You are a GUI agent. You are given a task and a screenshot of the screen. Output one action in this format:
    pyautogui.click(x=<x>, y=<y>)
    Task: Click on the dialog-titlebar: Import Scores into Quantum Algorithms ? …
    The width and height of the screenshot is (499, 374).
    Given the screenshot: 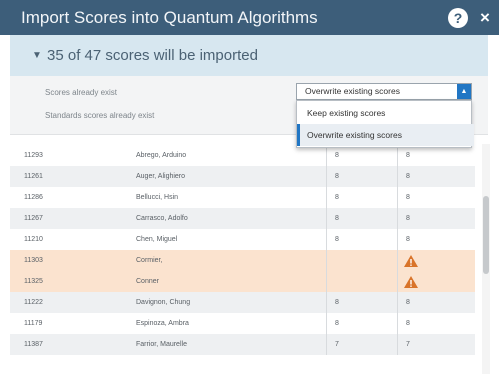 What is the action you would take?
    pyautogui.click(x=249, y=17)
    